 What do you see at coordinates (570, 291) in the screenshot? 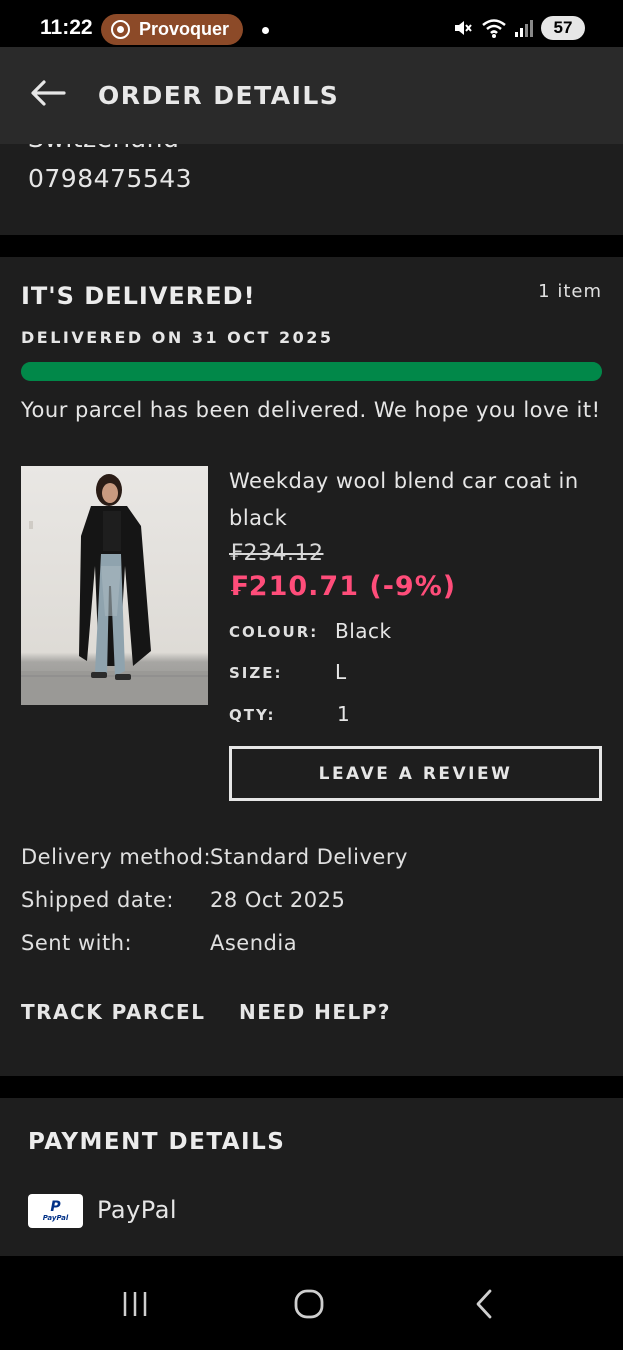
I see `item-count: 1 item` at bounding box center [570, 291].